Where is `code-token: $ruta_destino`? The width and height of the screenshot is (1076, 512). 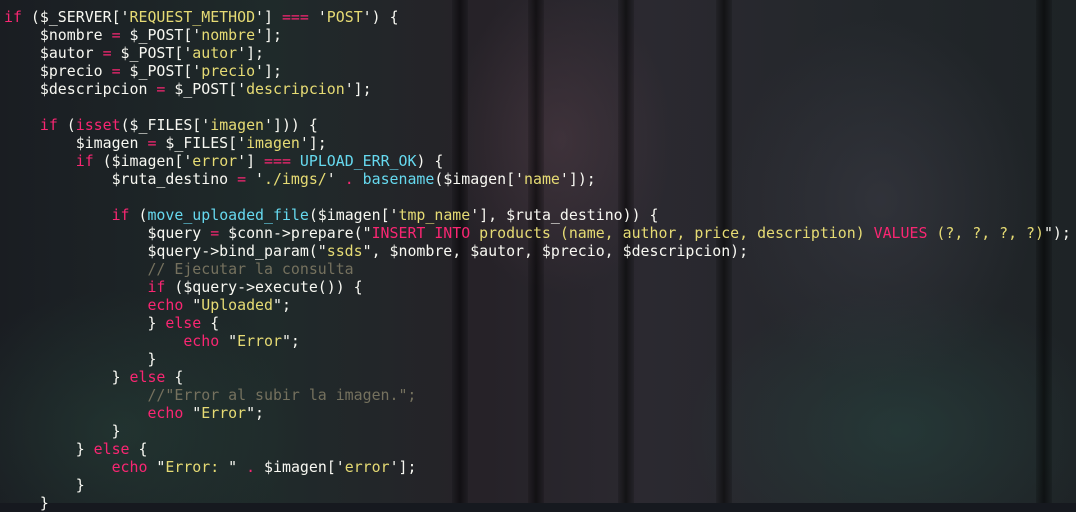 code-token: $ruta_destino is located at coordinates (121, 179).